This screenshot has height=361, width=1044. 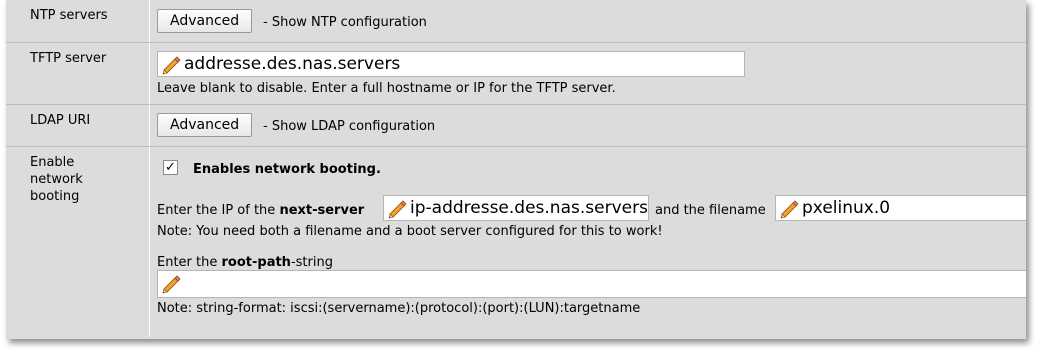 What do you see at coordinates (218, 210) in the screenshot?
I see `next-server-prompt-text: Enter the IP of the` at bounding box center [218, 210].